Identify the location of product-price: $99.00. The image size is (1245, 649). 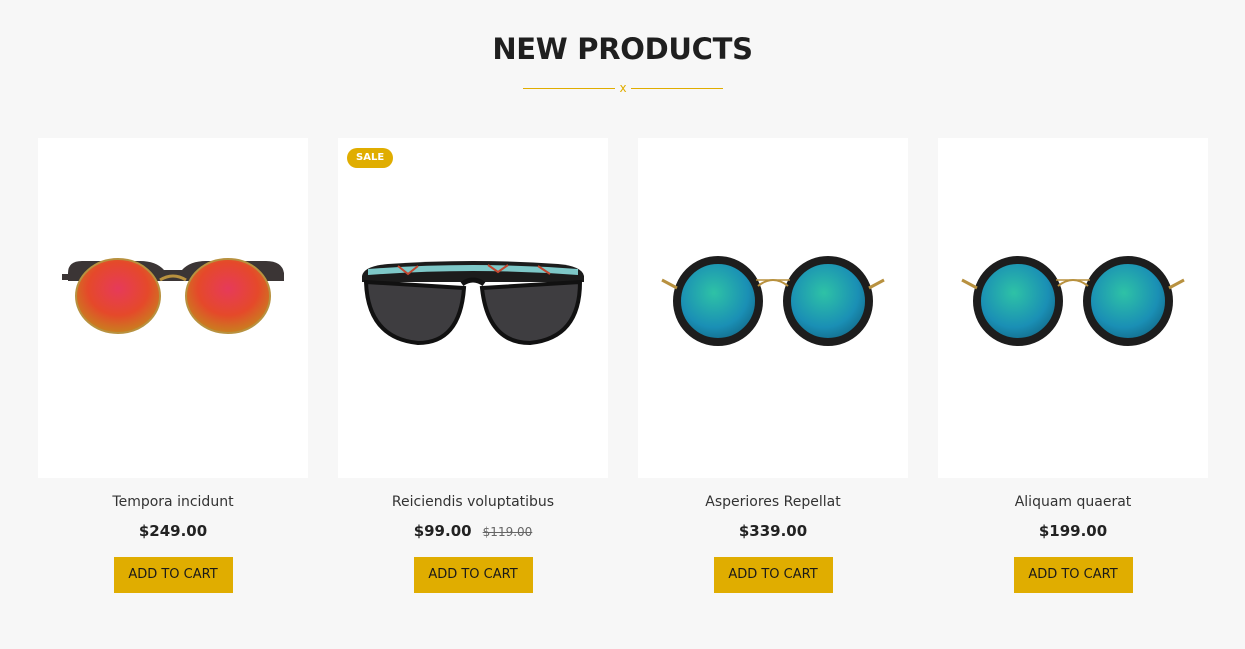
(442, 531).